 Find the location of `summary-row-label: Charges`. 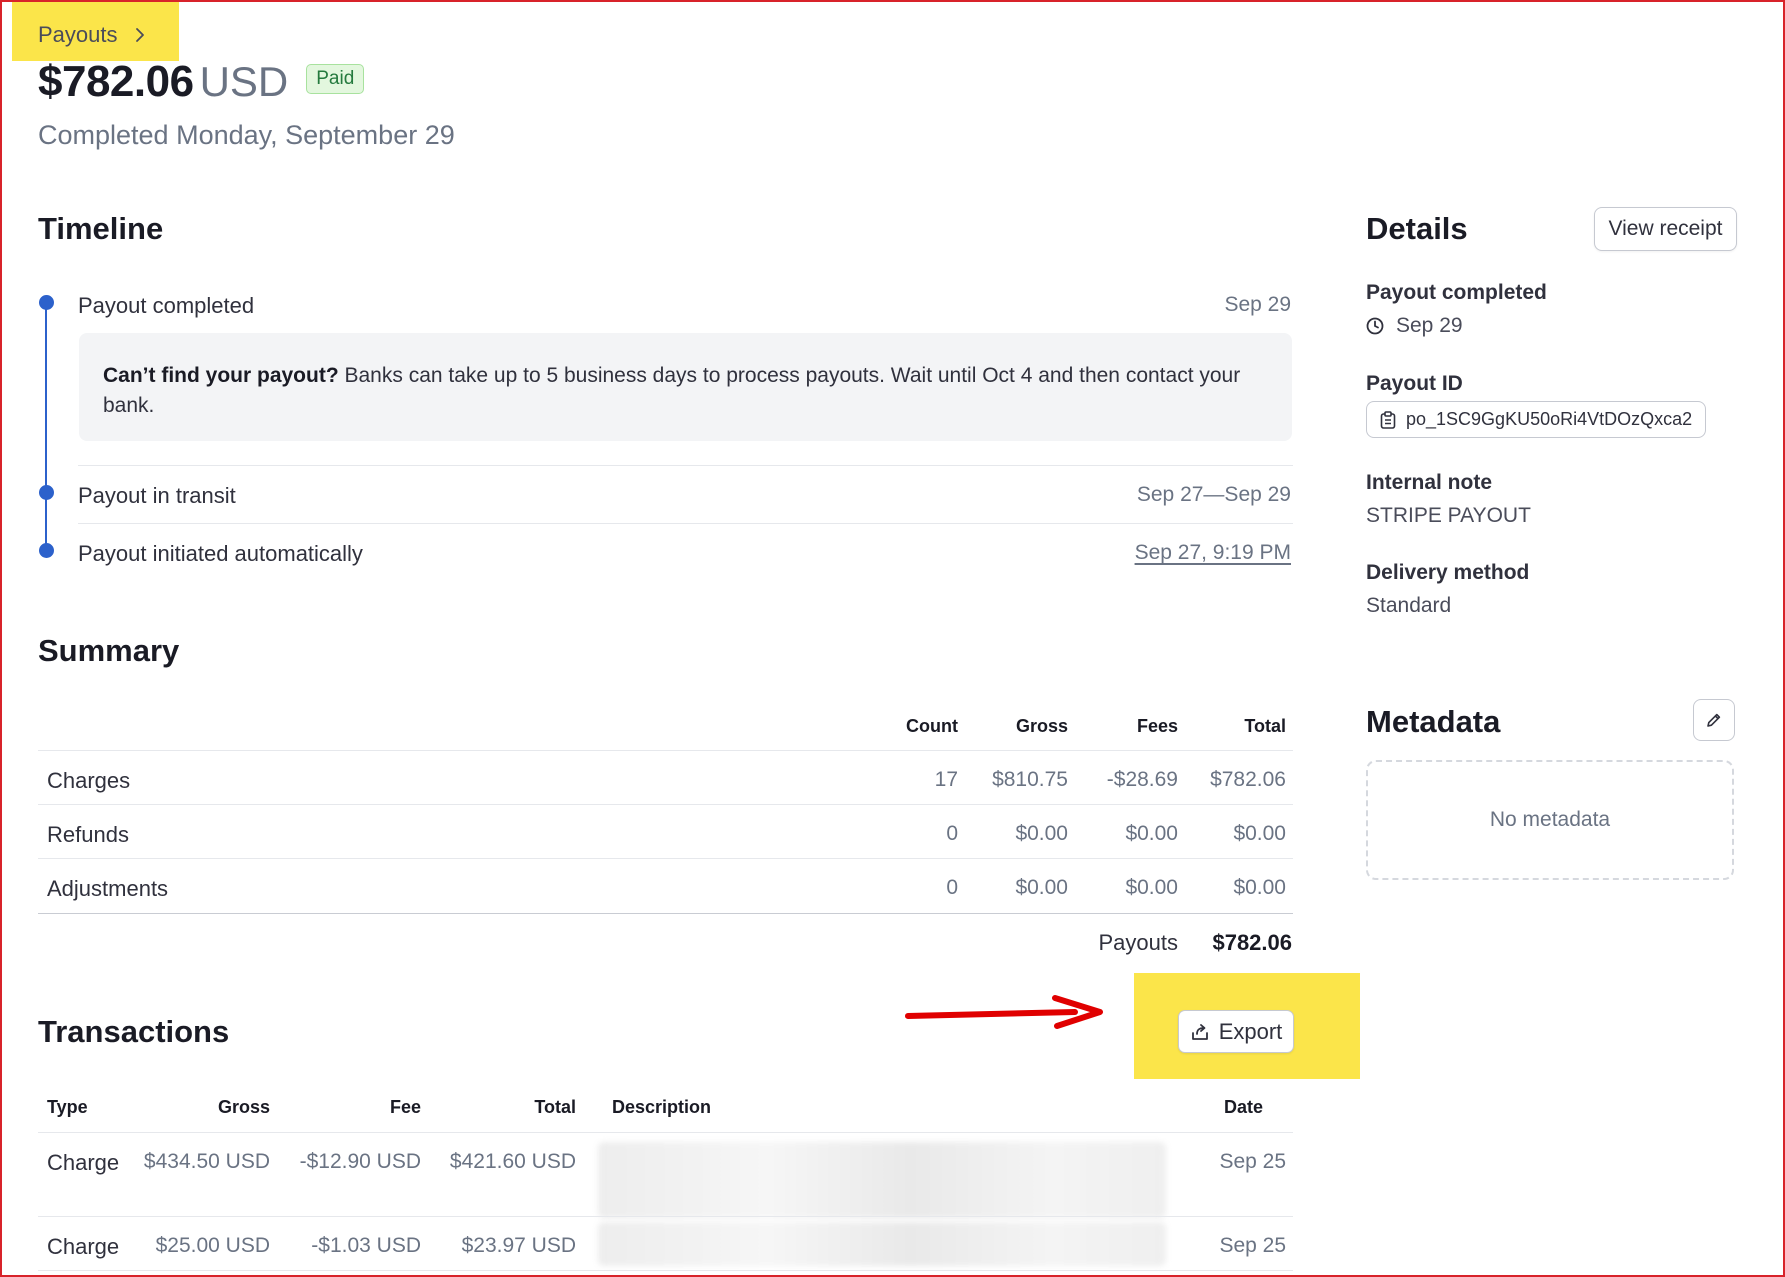

summary-row-label: Charges is located at coordinates (89, 780).